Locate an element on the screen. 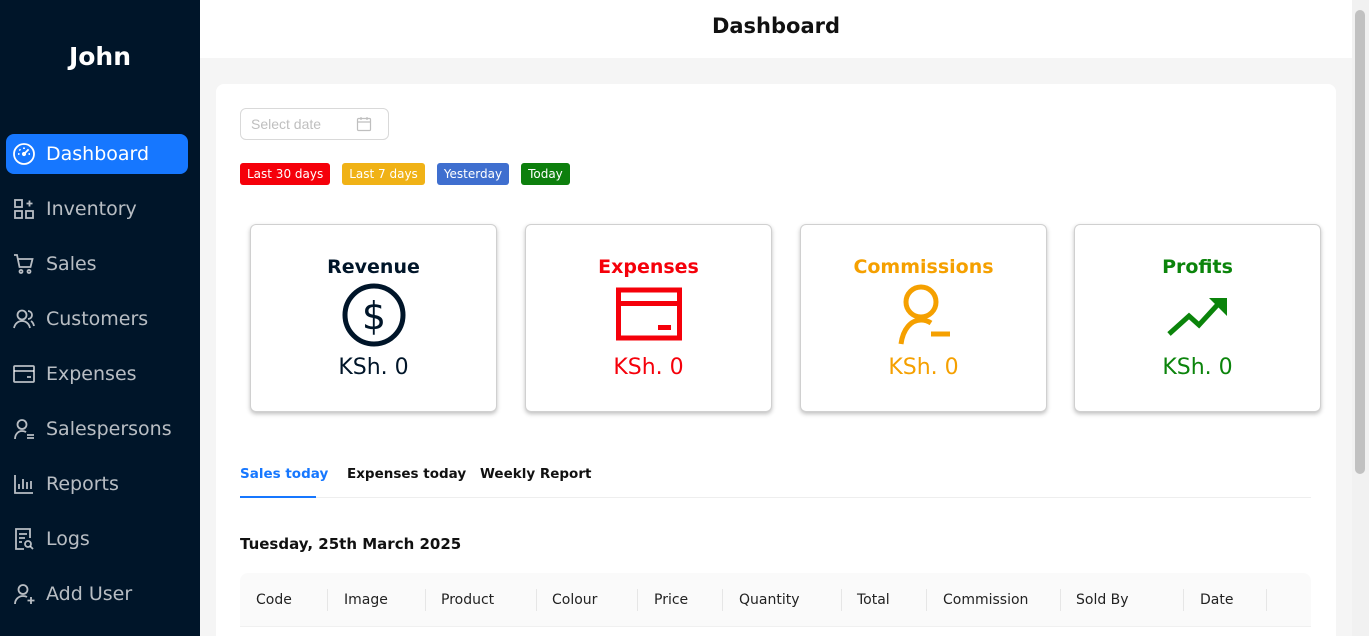  sidebar-item-label: Reports is located at coordinates (82, 484).